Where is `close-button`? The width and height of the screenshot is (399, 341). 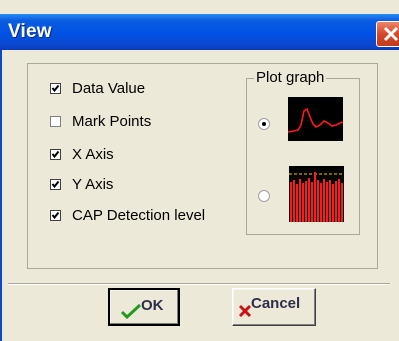
close-button is located at coordinates (387, 34).